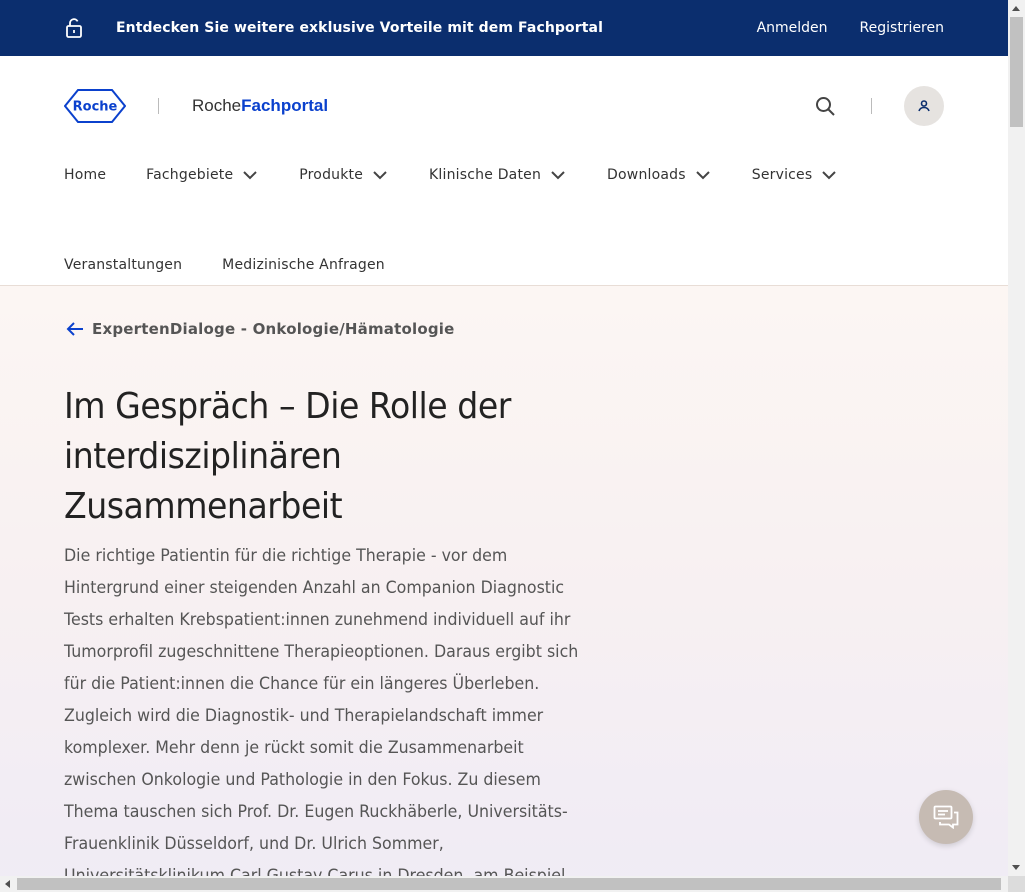 This screenshot has height=892, width=1025. I want to click on search-icon, so click(825, 106).